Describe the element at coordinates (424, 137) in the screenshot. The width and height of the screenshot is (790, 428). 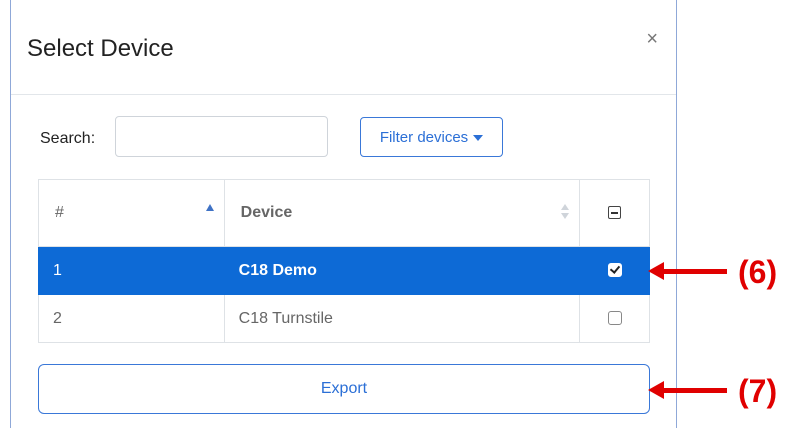
I see `filter-devices-label: Filter devices` at that location.